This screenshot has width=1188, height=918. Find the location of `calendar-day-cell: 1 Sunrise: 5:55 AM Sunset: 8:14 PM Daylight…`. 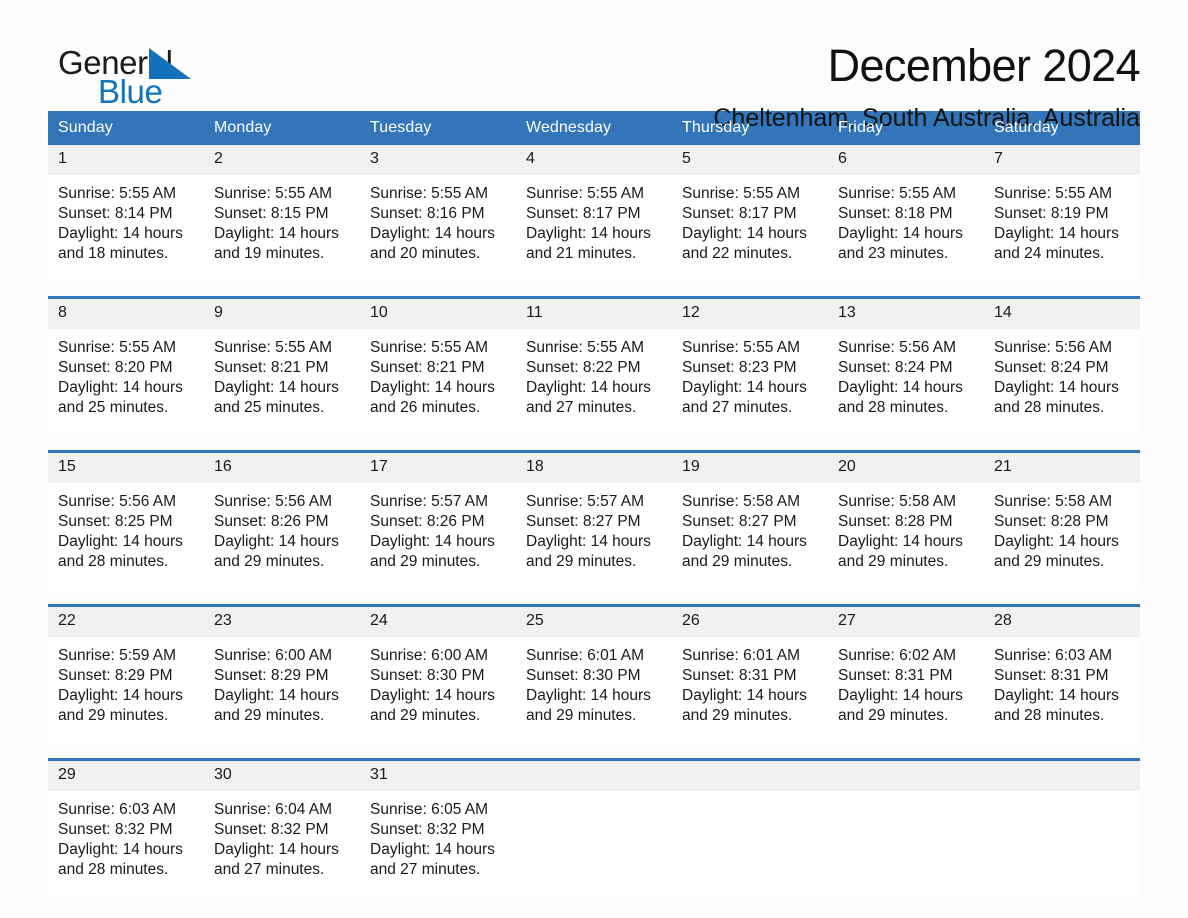

calendar-day-cell: 1 Sunrise: 5:55 AM Sunset: 8:14 PM Daylight… is located at coordinates (126, 213).